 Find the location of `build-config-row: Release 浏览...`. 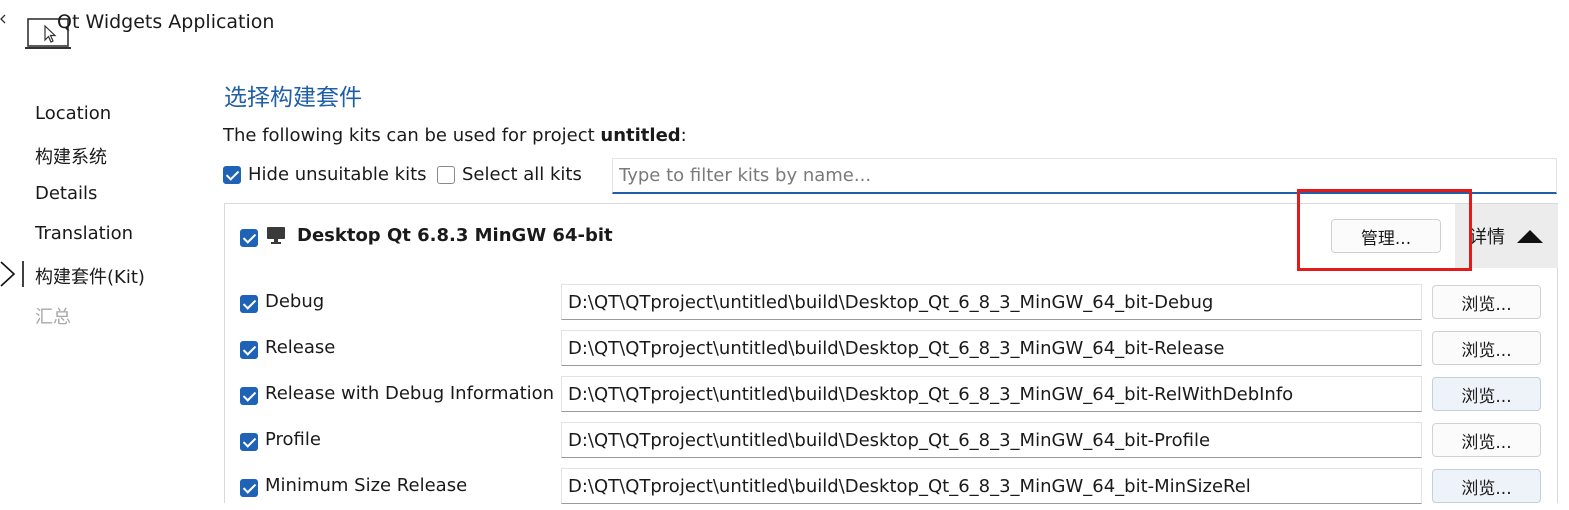

build-config-row: Release 浏览... is located at coordinates (784, 349).